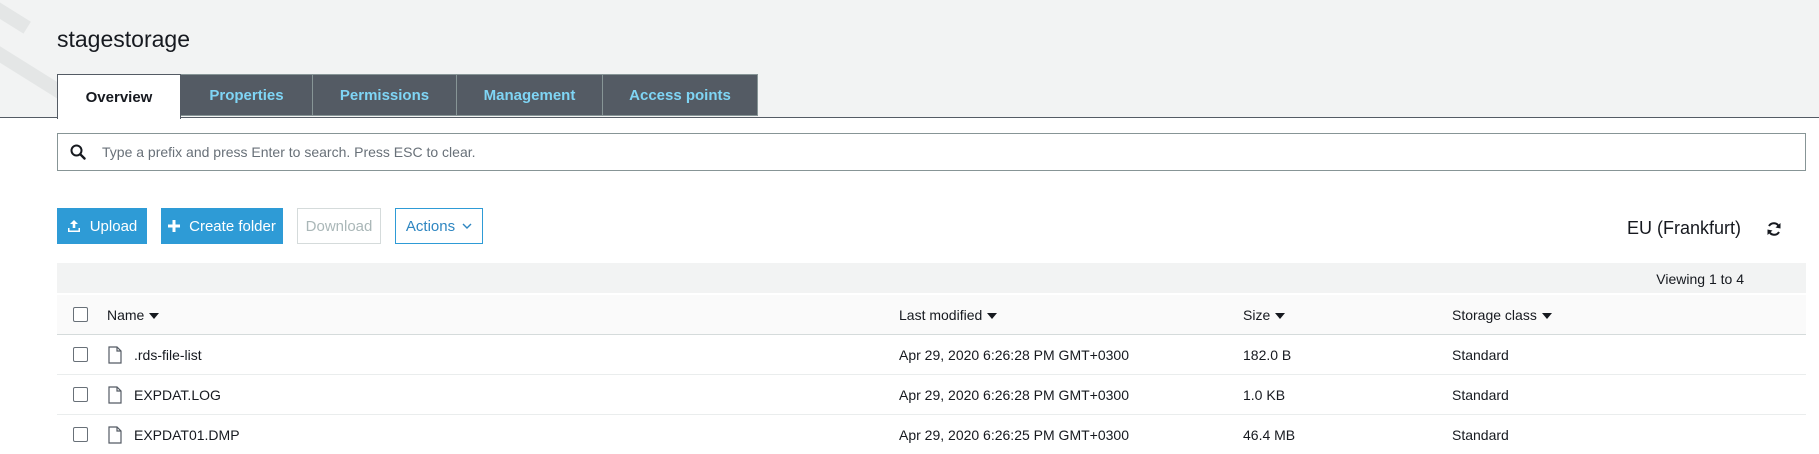  Describe the element at coordinates (430, 226) in the screenshot. I see `actions-label: Actions` at that location.